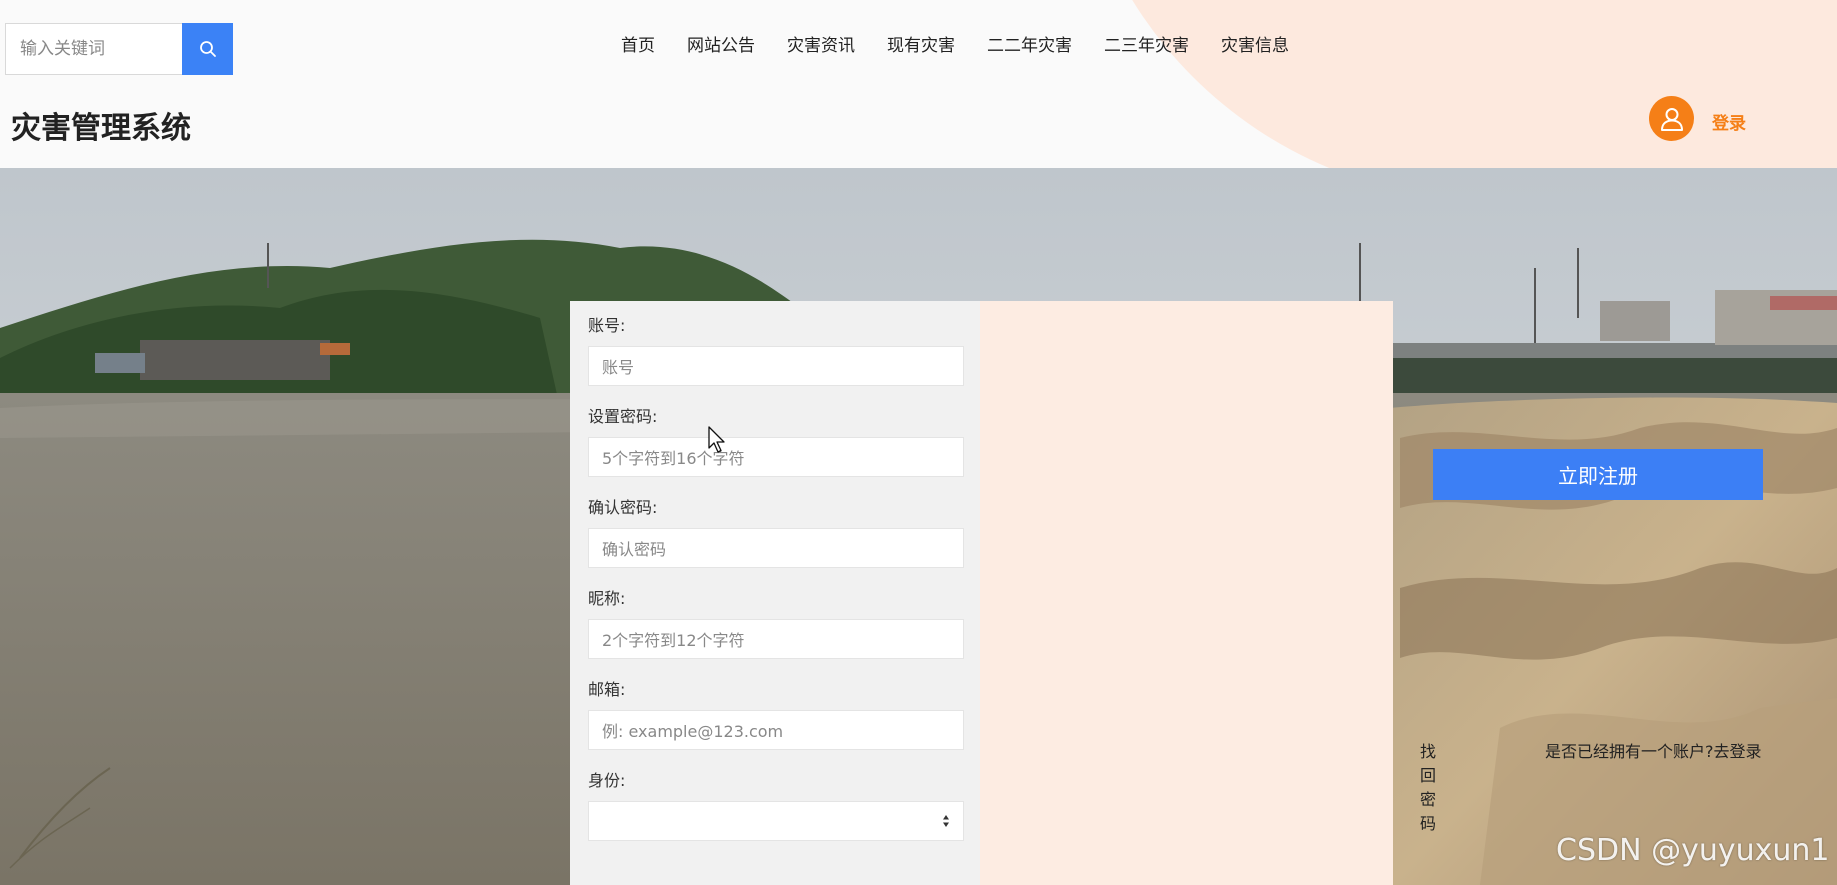  What do you see at coordinates (776, 639) in the screenshot?
I see `nickname-input: 2个字符到12个字符` at bounding box center [776, 639].